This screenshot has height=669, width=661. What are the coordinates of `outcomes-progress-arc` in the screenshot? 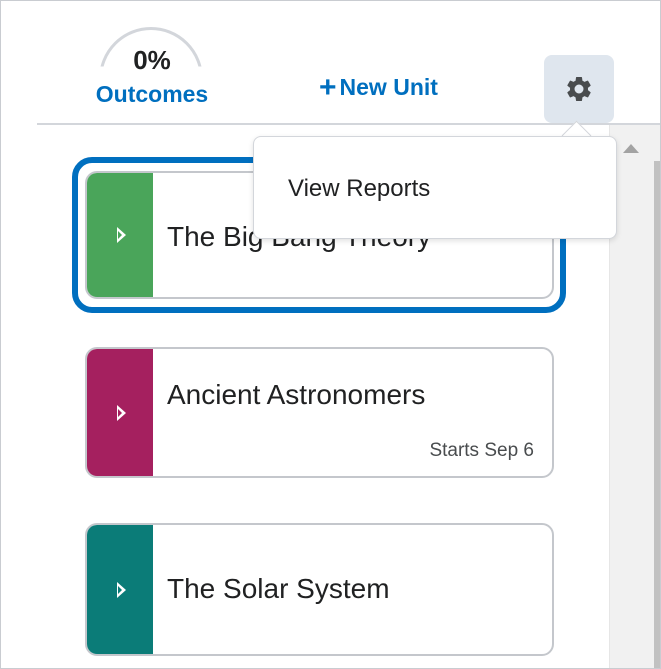 It's located at (151, 47).